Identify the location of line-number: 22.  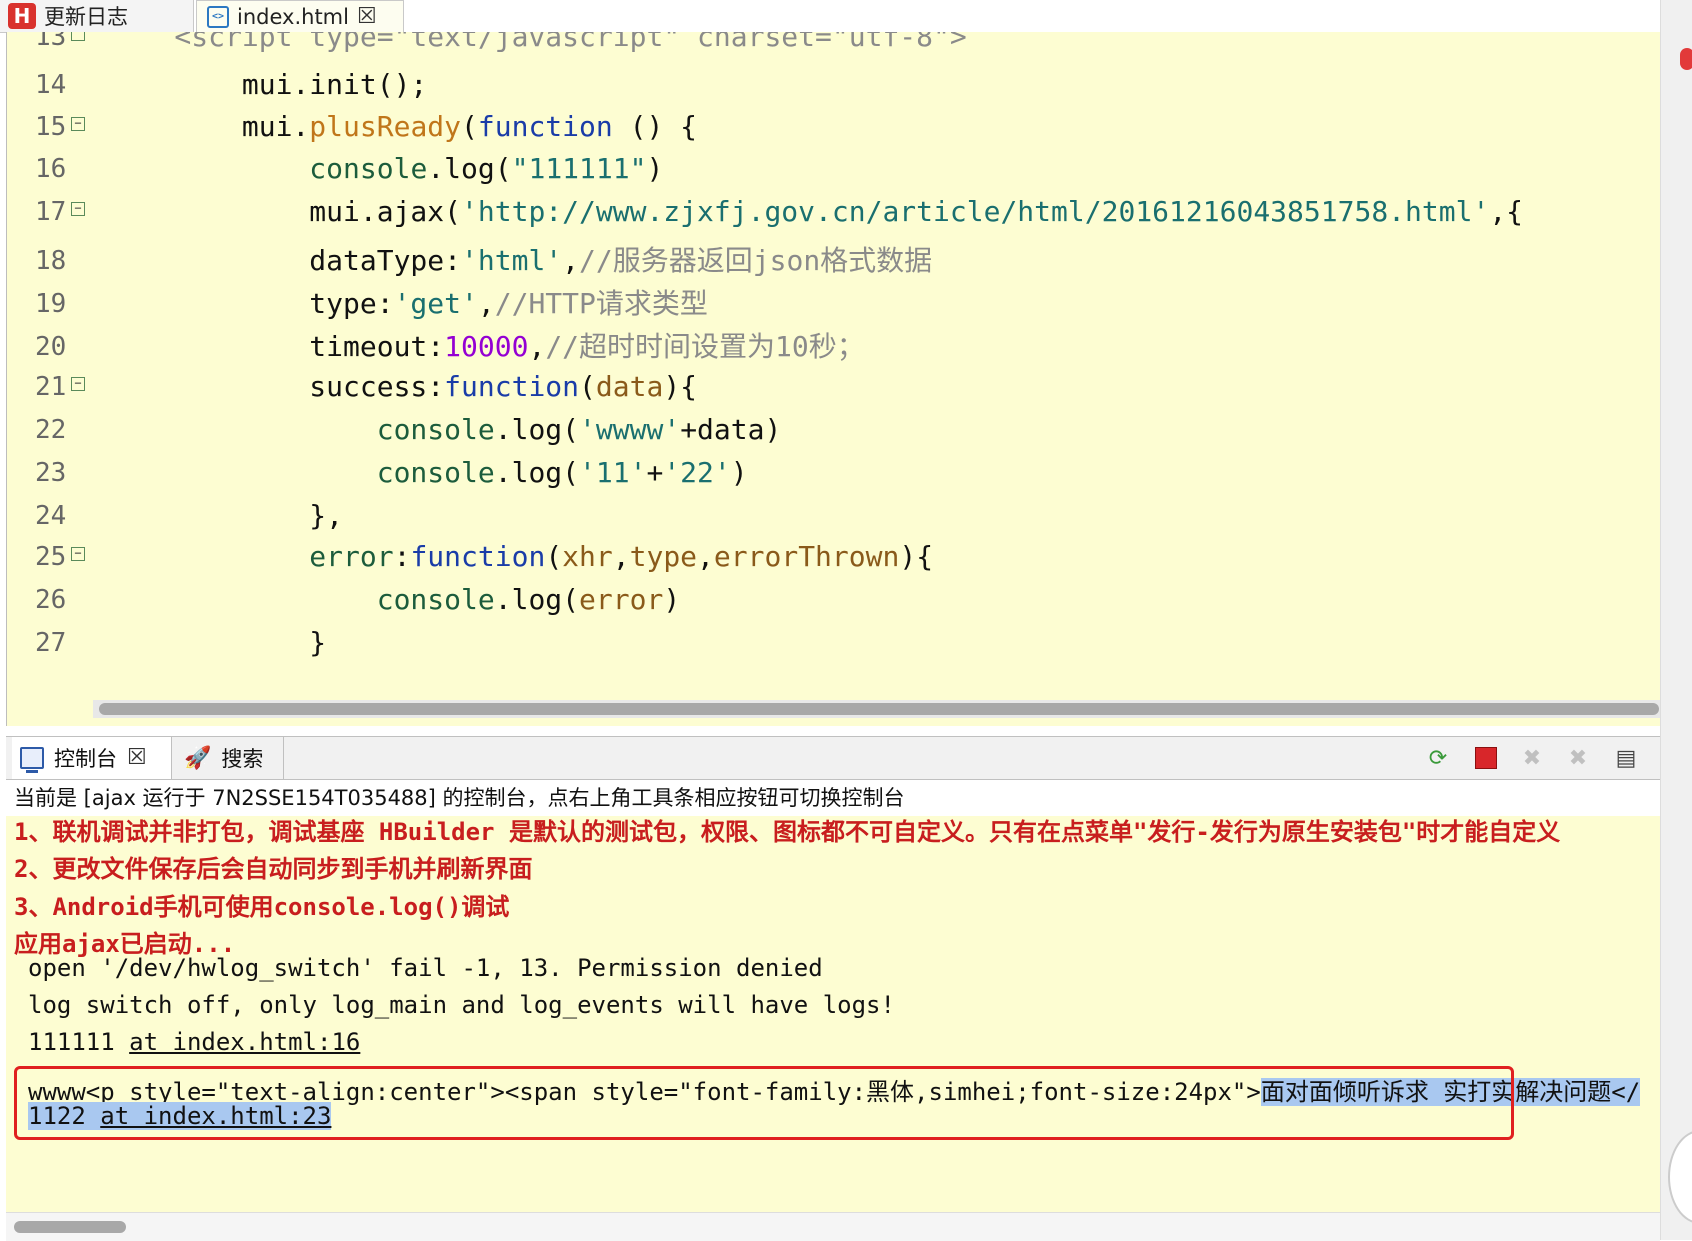
(51, 430).